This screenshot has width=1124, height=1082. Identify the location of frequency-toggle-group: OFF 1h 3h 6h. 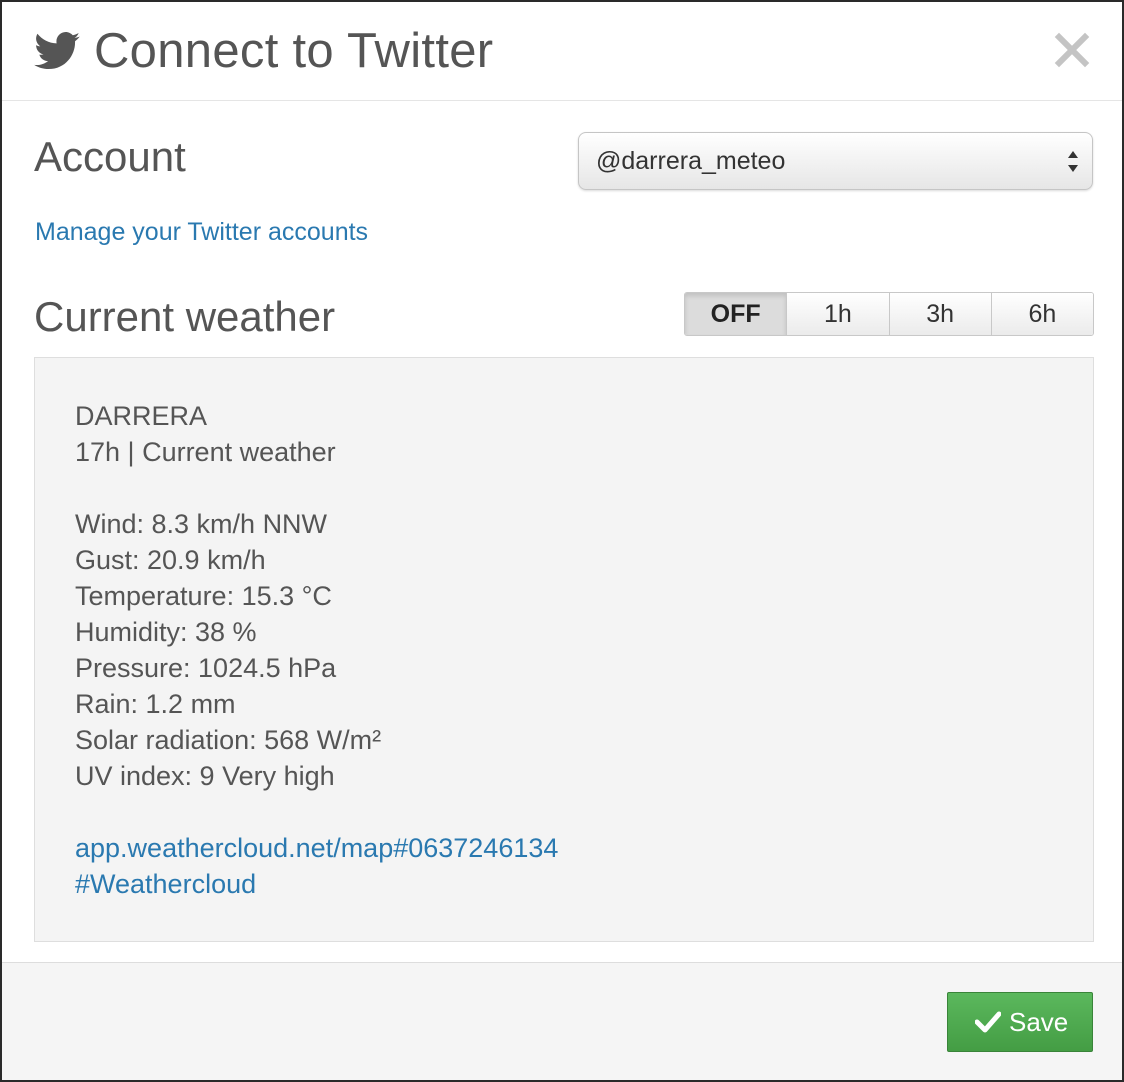
(889, 314).